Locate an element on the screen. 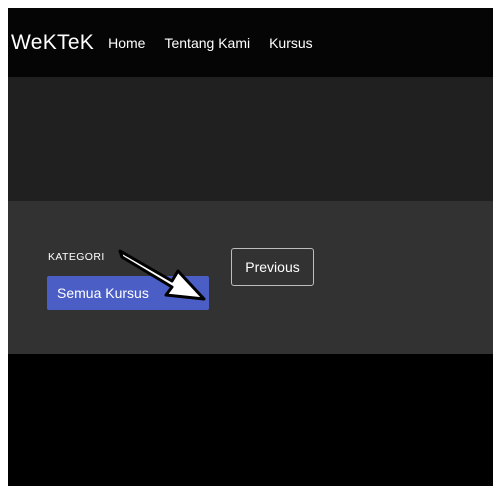 The height and width of the screenshot is (494, 501). navbar: WeKTeK Home Tentang Kami Kursus is located at coordinates (250, 42).